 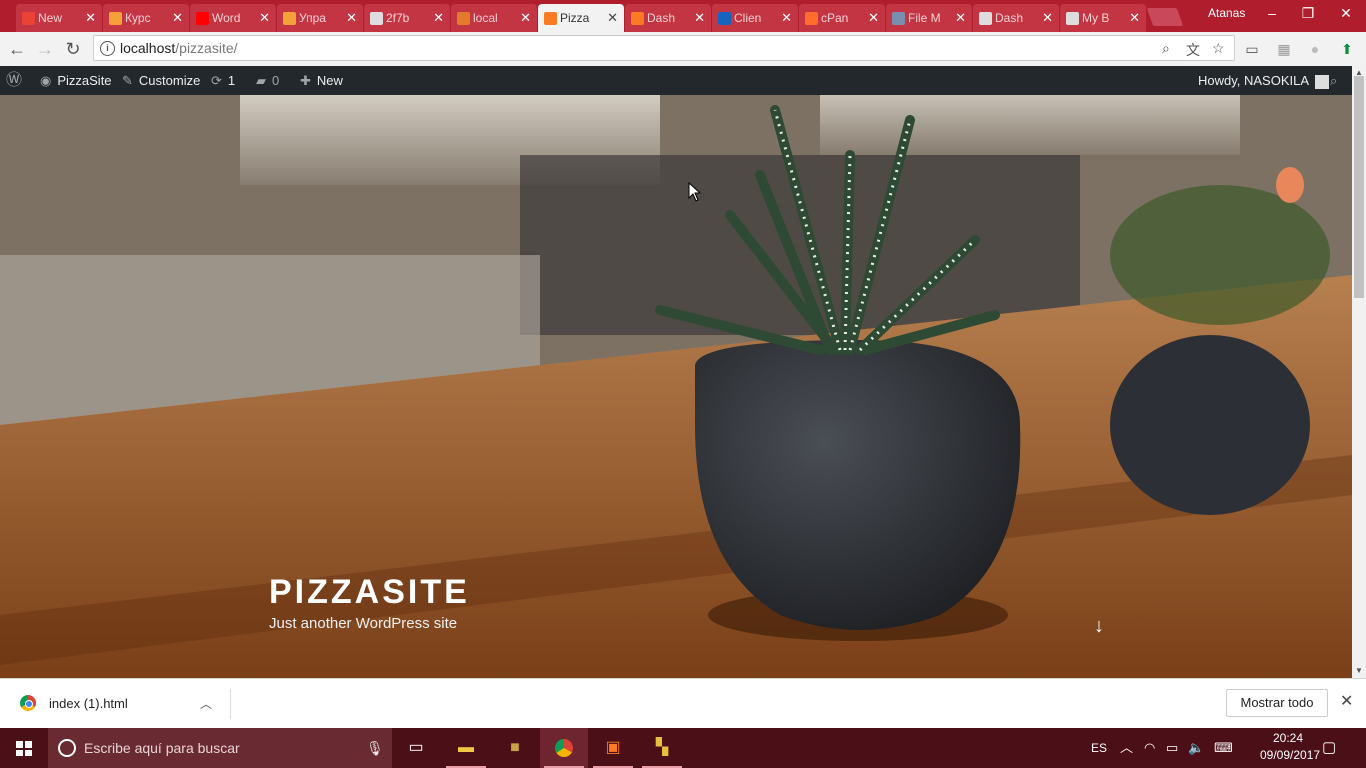 What do you see at coordinates (1252, 49) in the screenshot?
I see `cast-icon: ▭` at bounding box center [1252, 49].